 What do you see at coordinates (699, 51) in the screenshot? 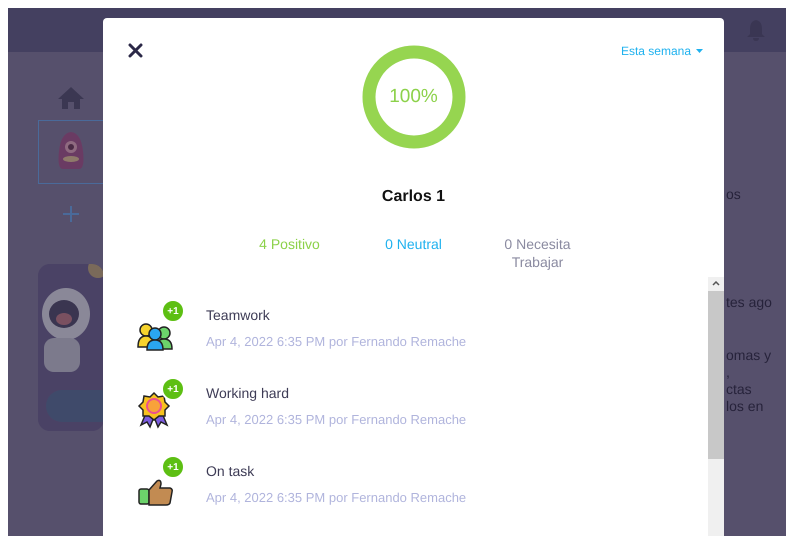
I see `caret-icon` at bounding box center [699, 51].